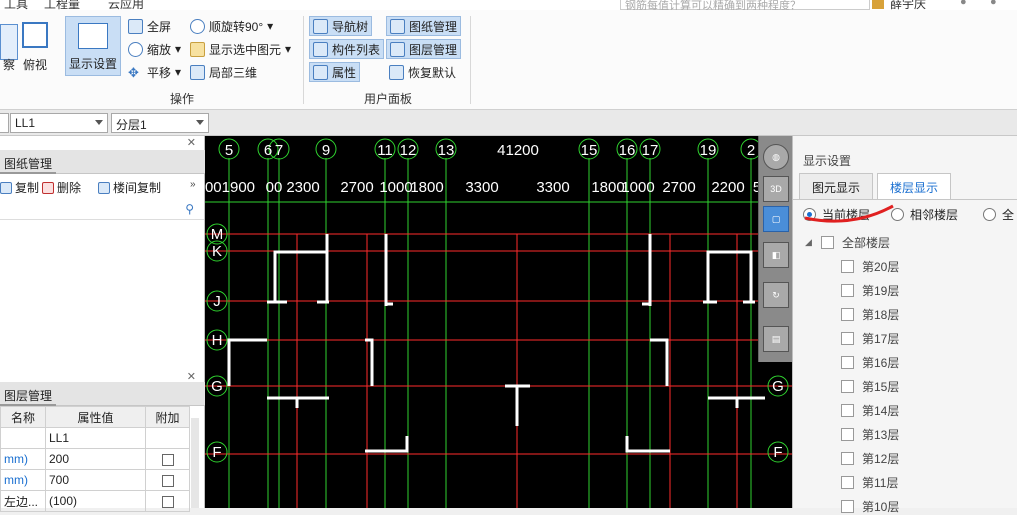 This screenshot has height=515, width=1017. I want to click on properties-button: 属性, so click(335, 72).